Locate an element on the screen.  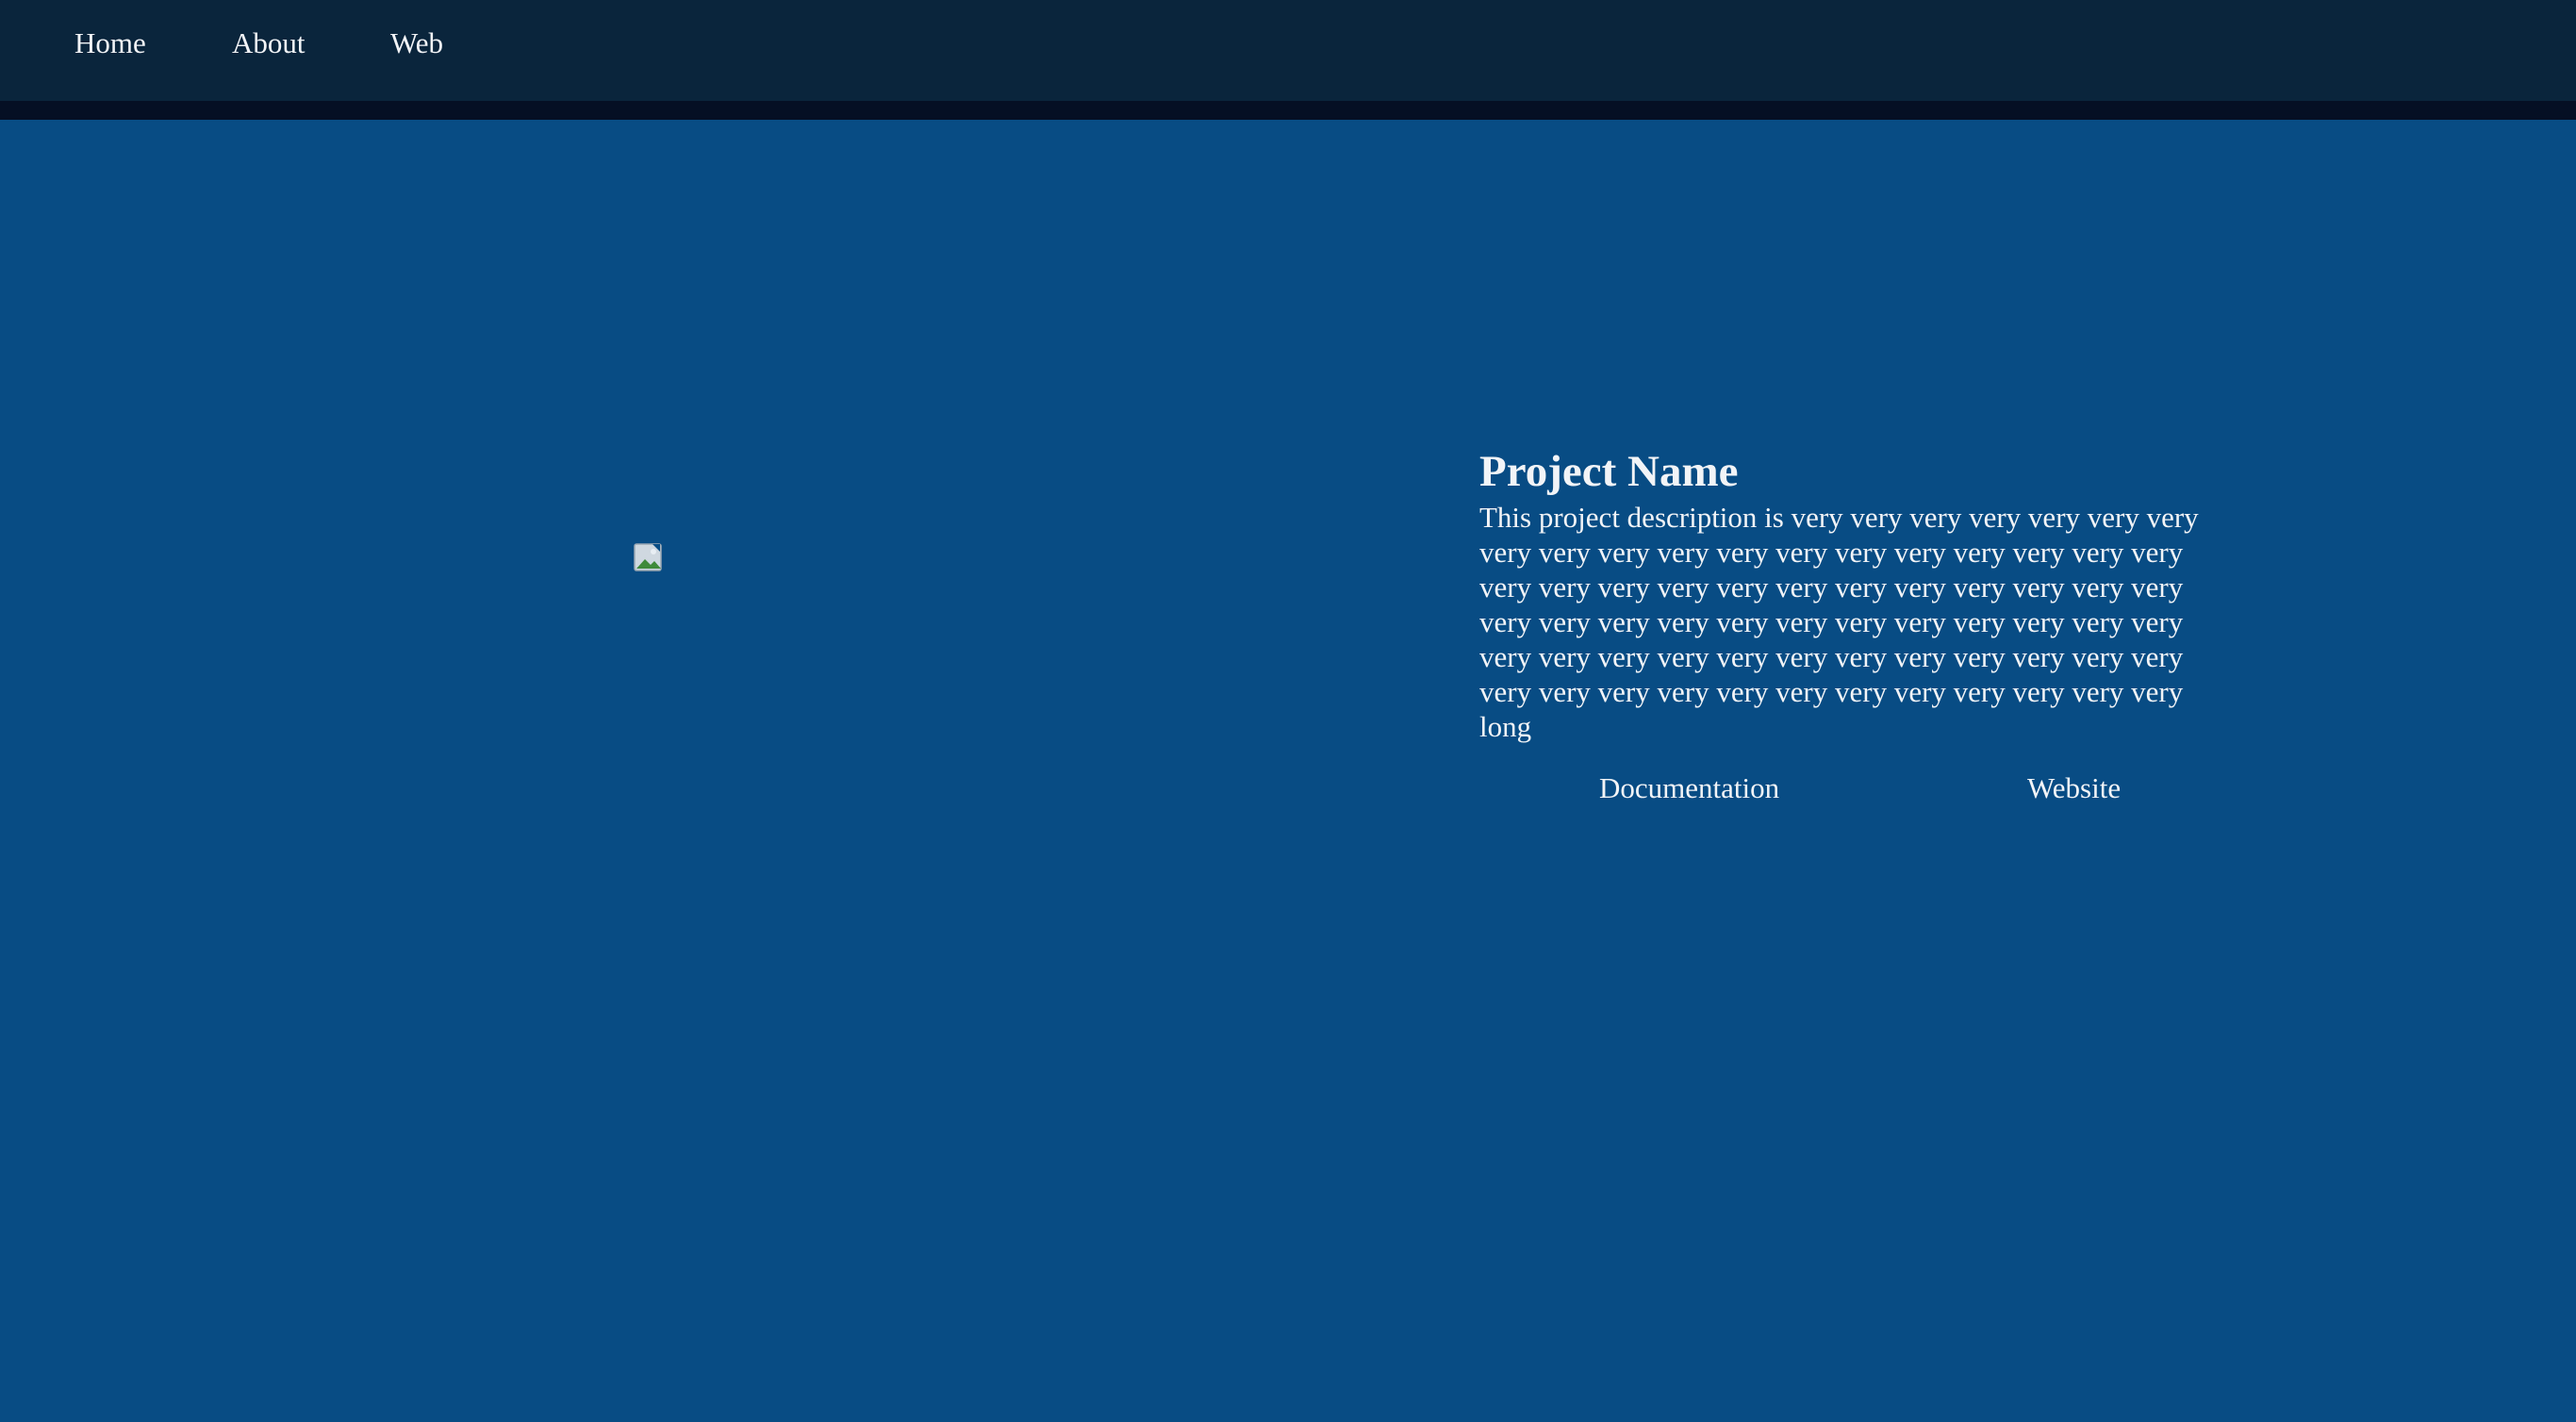
nav-home-link: Home is located at coordinates (110, 43).